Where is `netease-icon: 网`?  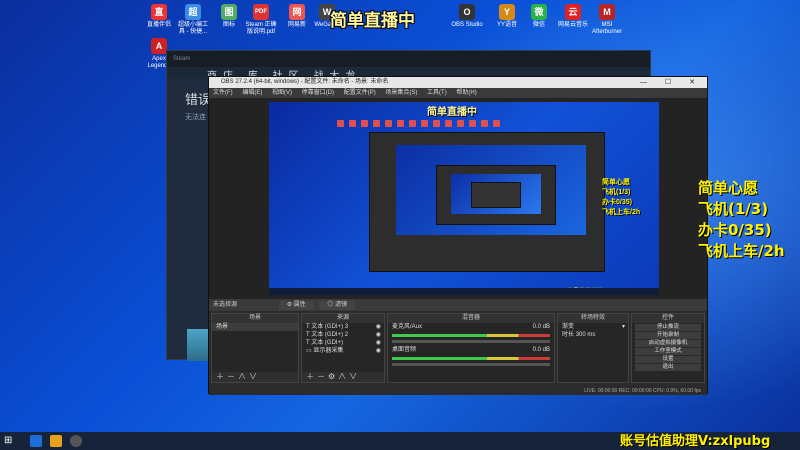
netease-icon: 网 is located at coordinates (297, 12).